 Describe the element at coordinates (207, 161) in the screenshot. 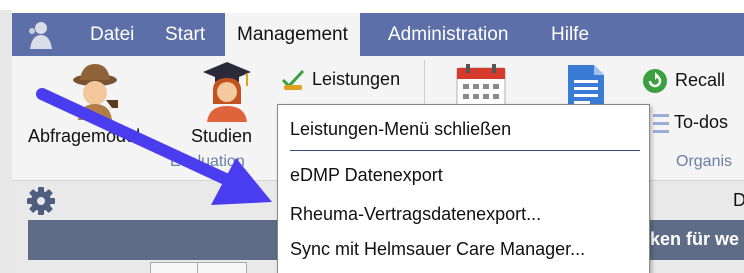

I see `group-label-evaluation: Evaluation` at that location.